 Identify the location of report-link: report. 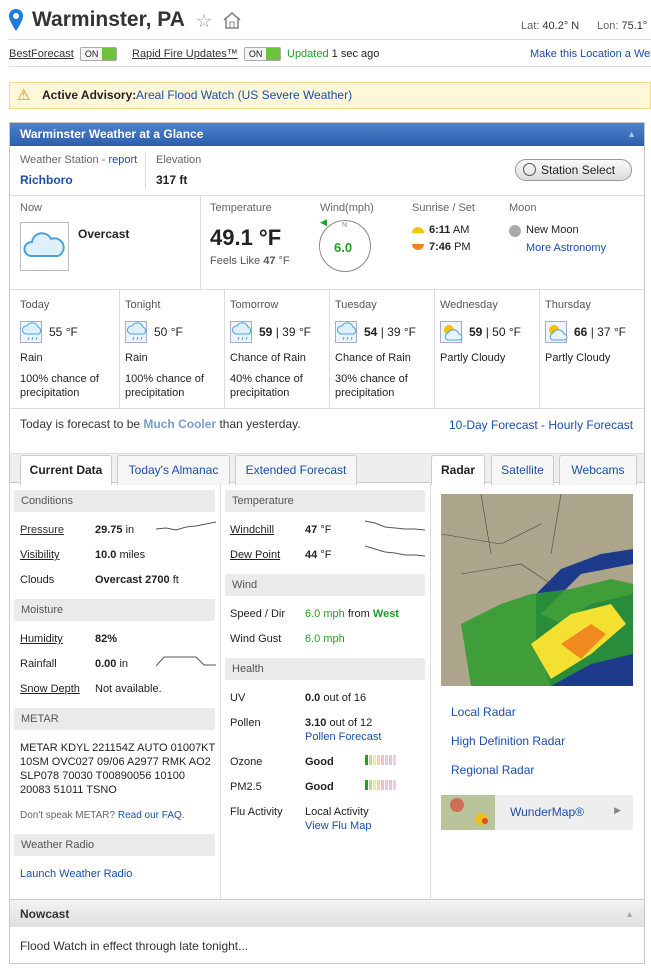
(122, 160).